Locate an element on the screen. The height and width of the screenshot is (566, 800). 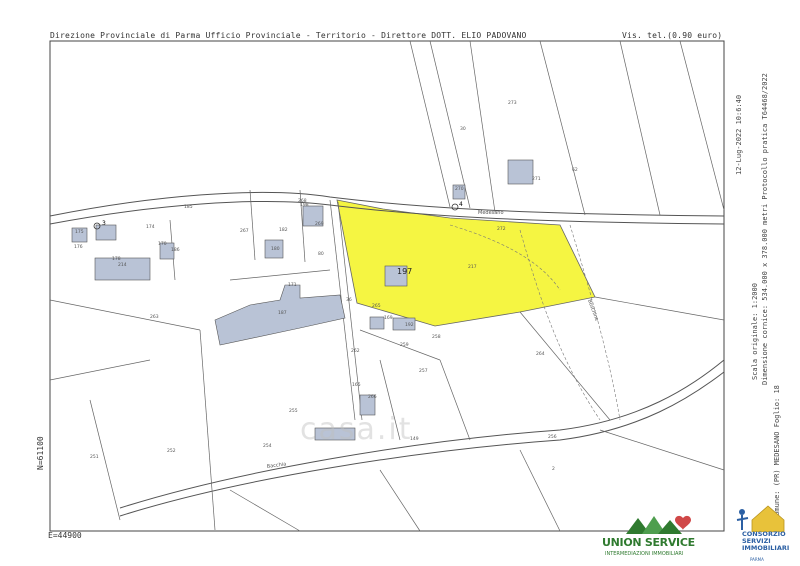
union-service-name: UNION SERVICE is located at coordinates (648, 542).